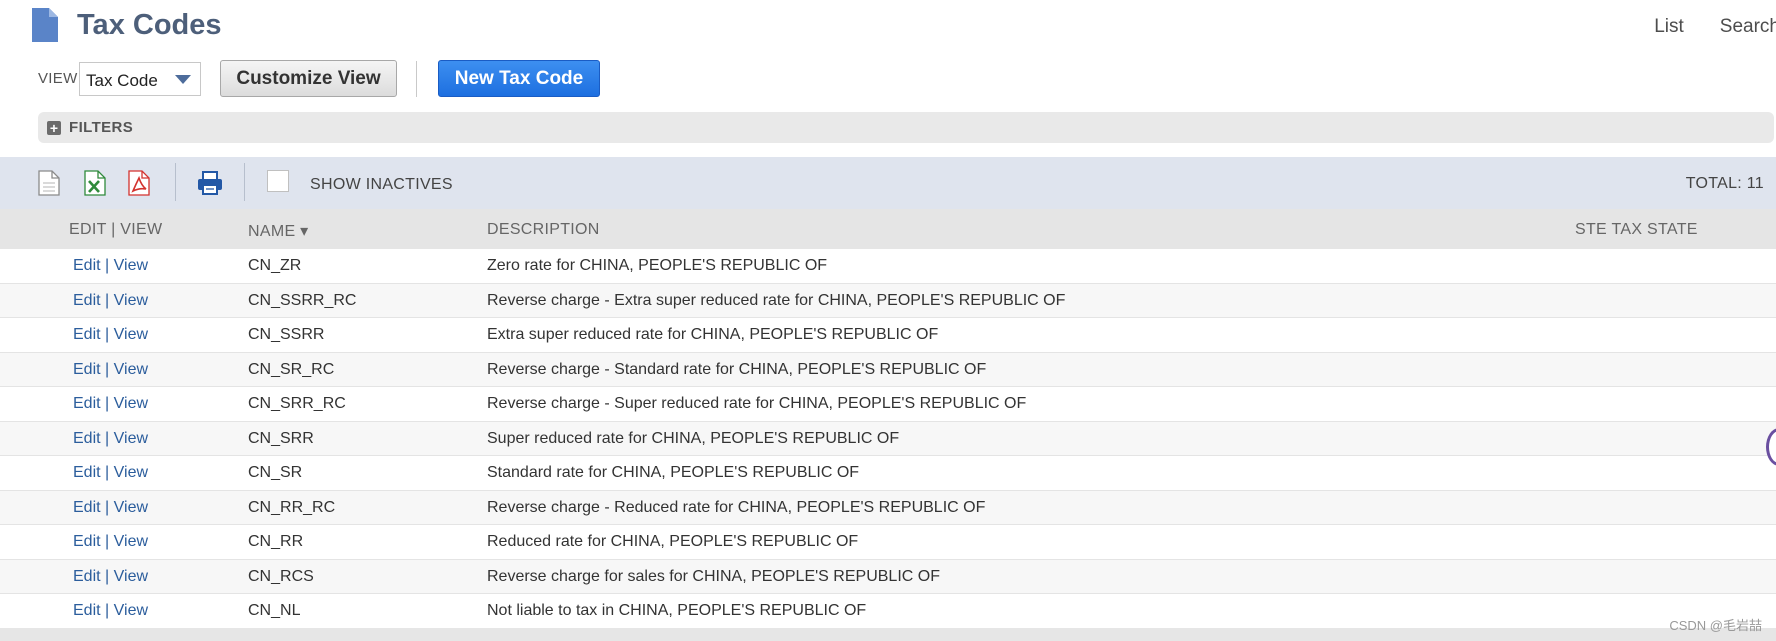  Describe the element at coordinates (275, 472) in the screenshot. I see `tax-code-name: CN_SR` at that location.